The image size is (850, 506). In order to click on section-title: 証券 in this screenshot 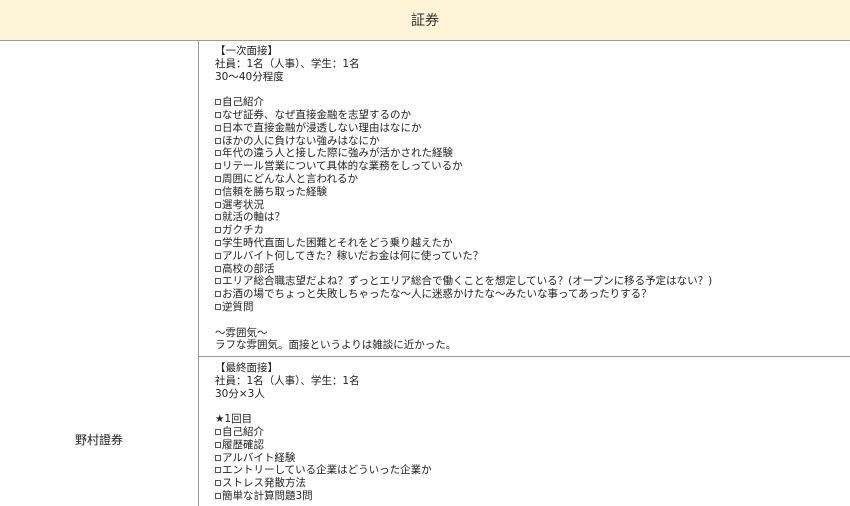, I will do `click(425, 21)`.